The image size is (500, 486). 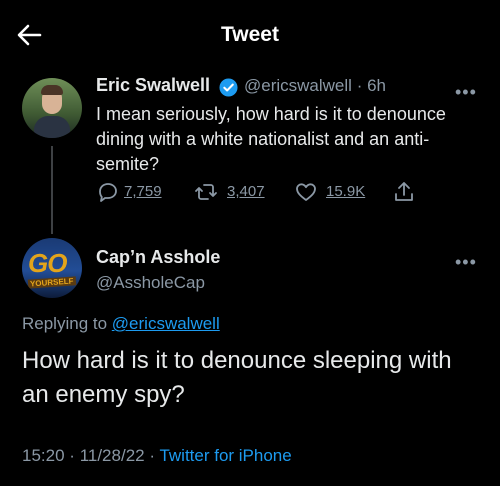 What do you see at coordinates (246, 191) in the screenshot?
I see `retweet-count: 3,407` at bounding box center [246, 191].